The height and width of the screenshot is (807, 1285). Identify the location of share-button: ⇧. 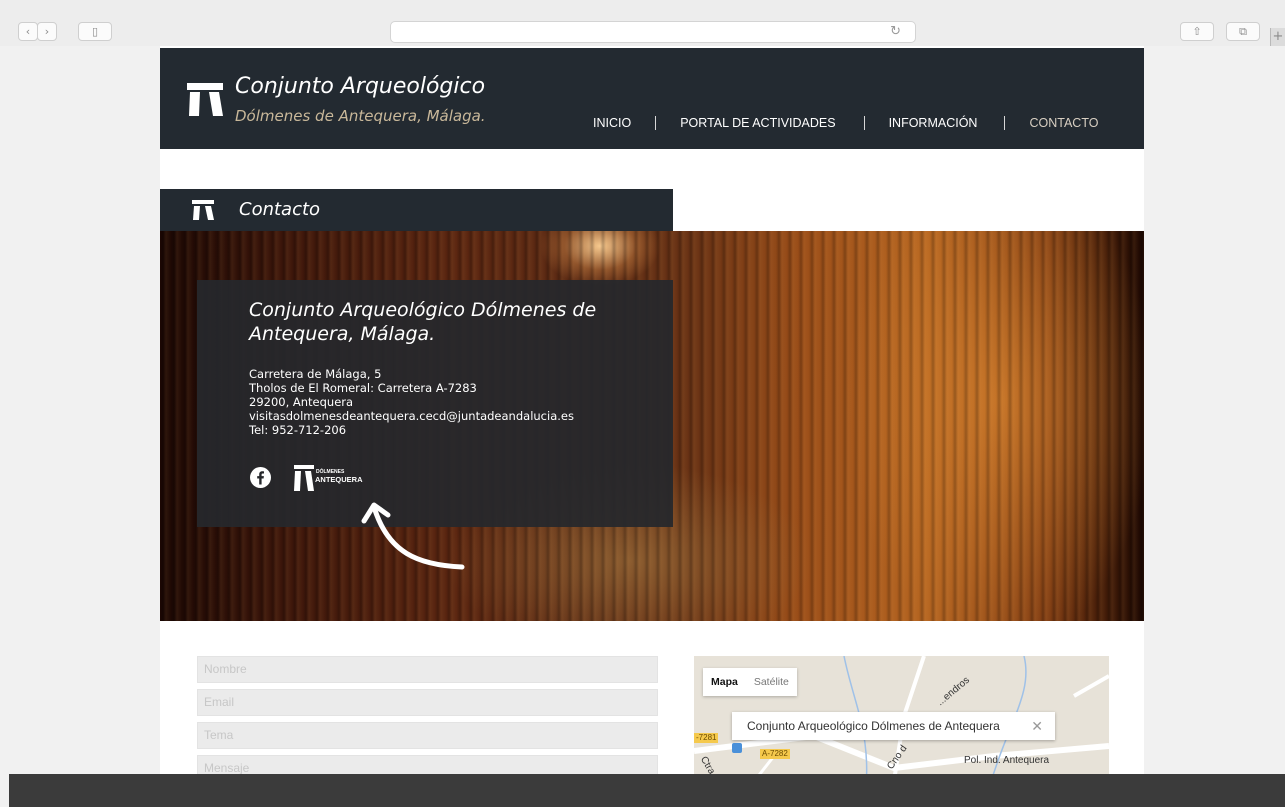
(1197, 31).